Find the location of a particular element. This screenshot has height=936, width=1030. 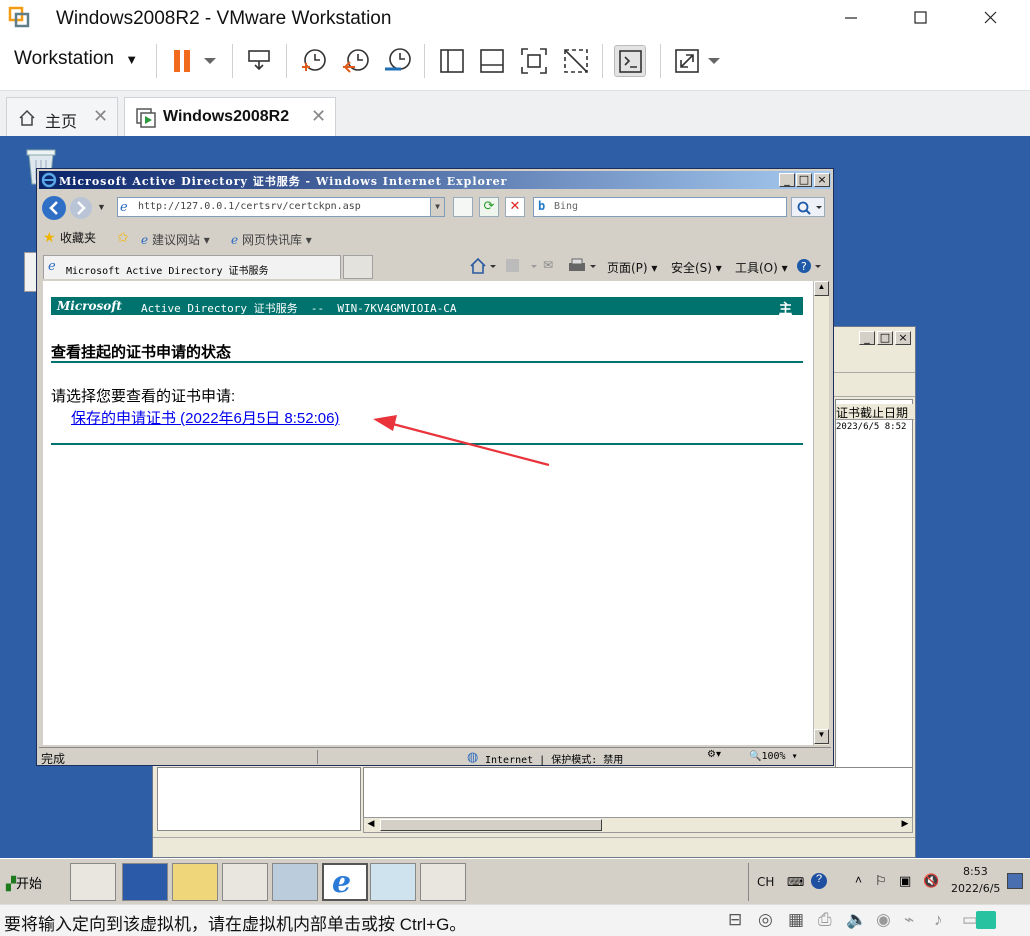

scroll-right-arrow-icon: ▶ is located at coordinates (905, 825).